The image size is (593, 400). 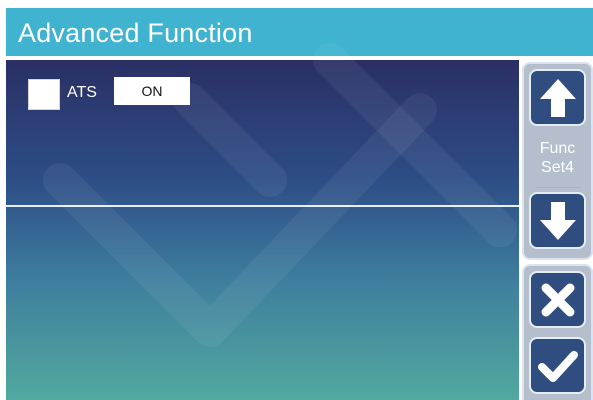 I want to click on up-button, so click(x=557, y=97).